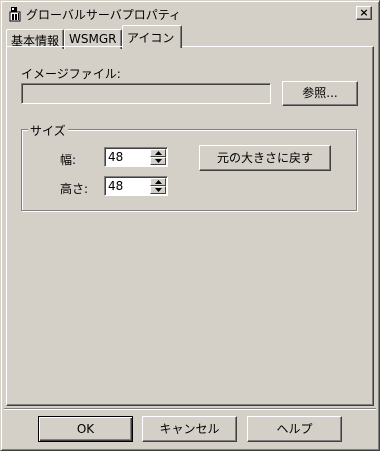 Image resolution: width=380 pixels, height=451 pixels. I want to click on size-group-title: サイズ, so click(48, 130).